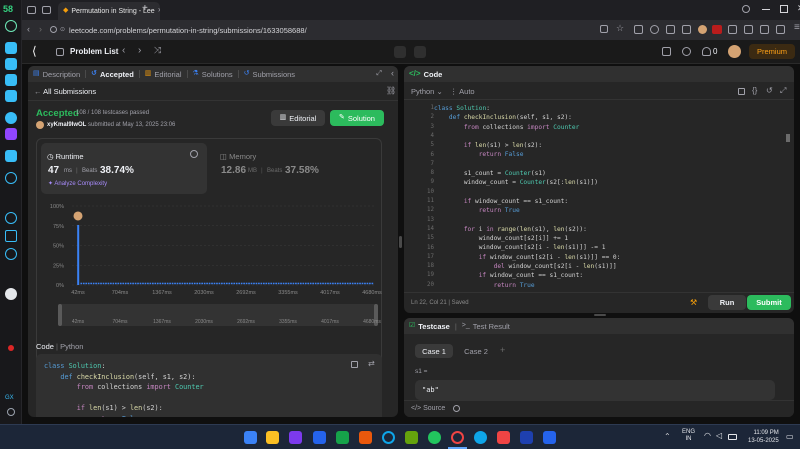 The height and width of the screenshot is (449, 800). What do you see at coordinates (53, 29) in the screenshot?
I see `reload-icon` at bounding box center [53, 29].